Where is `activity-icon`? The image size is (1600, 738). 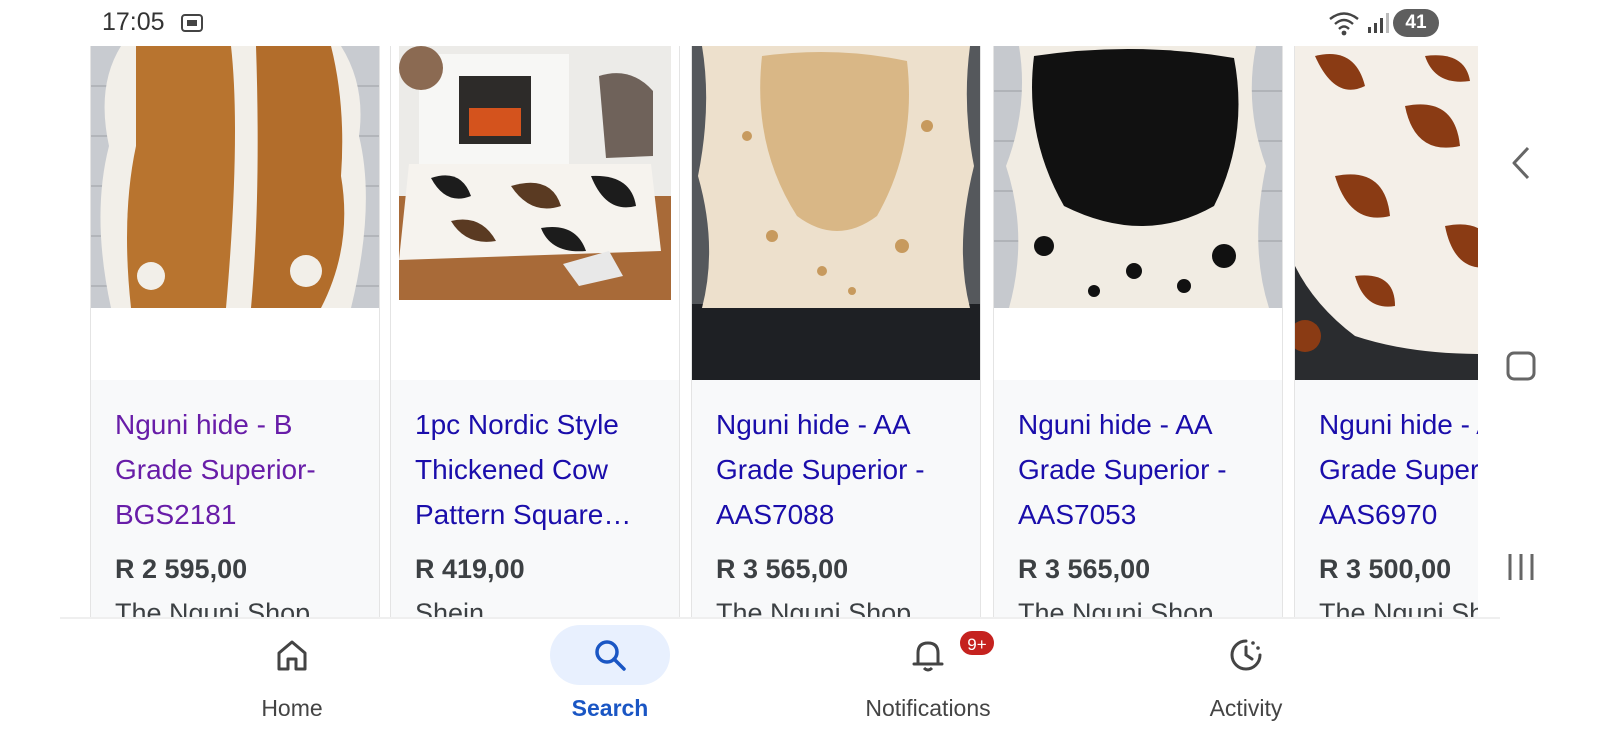 activity-icon is located at coordinates (1246, 655).